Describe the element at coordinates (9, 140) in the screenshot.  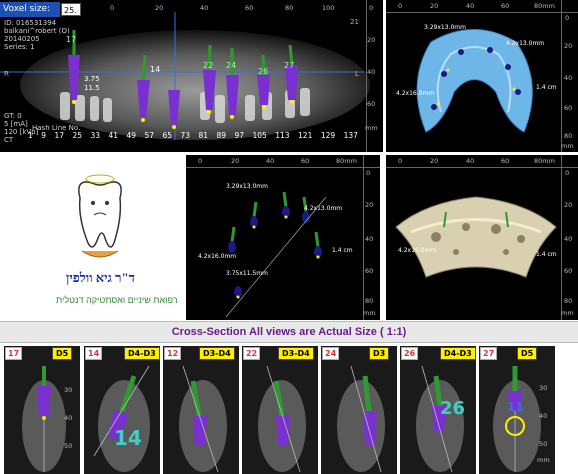
I see `ct-label: CT` at that location.